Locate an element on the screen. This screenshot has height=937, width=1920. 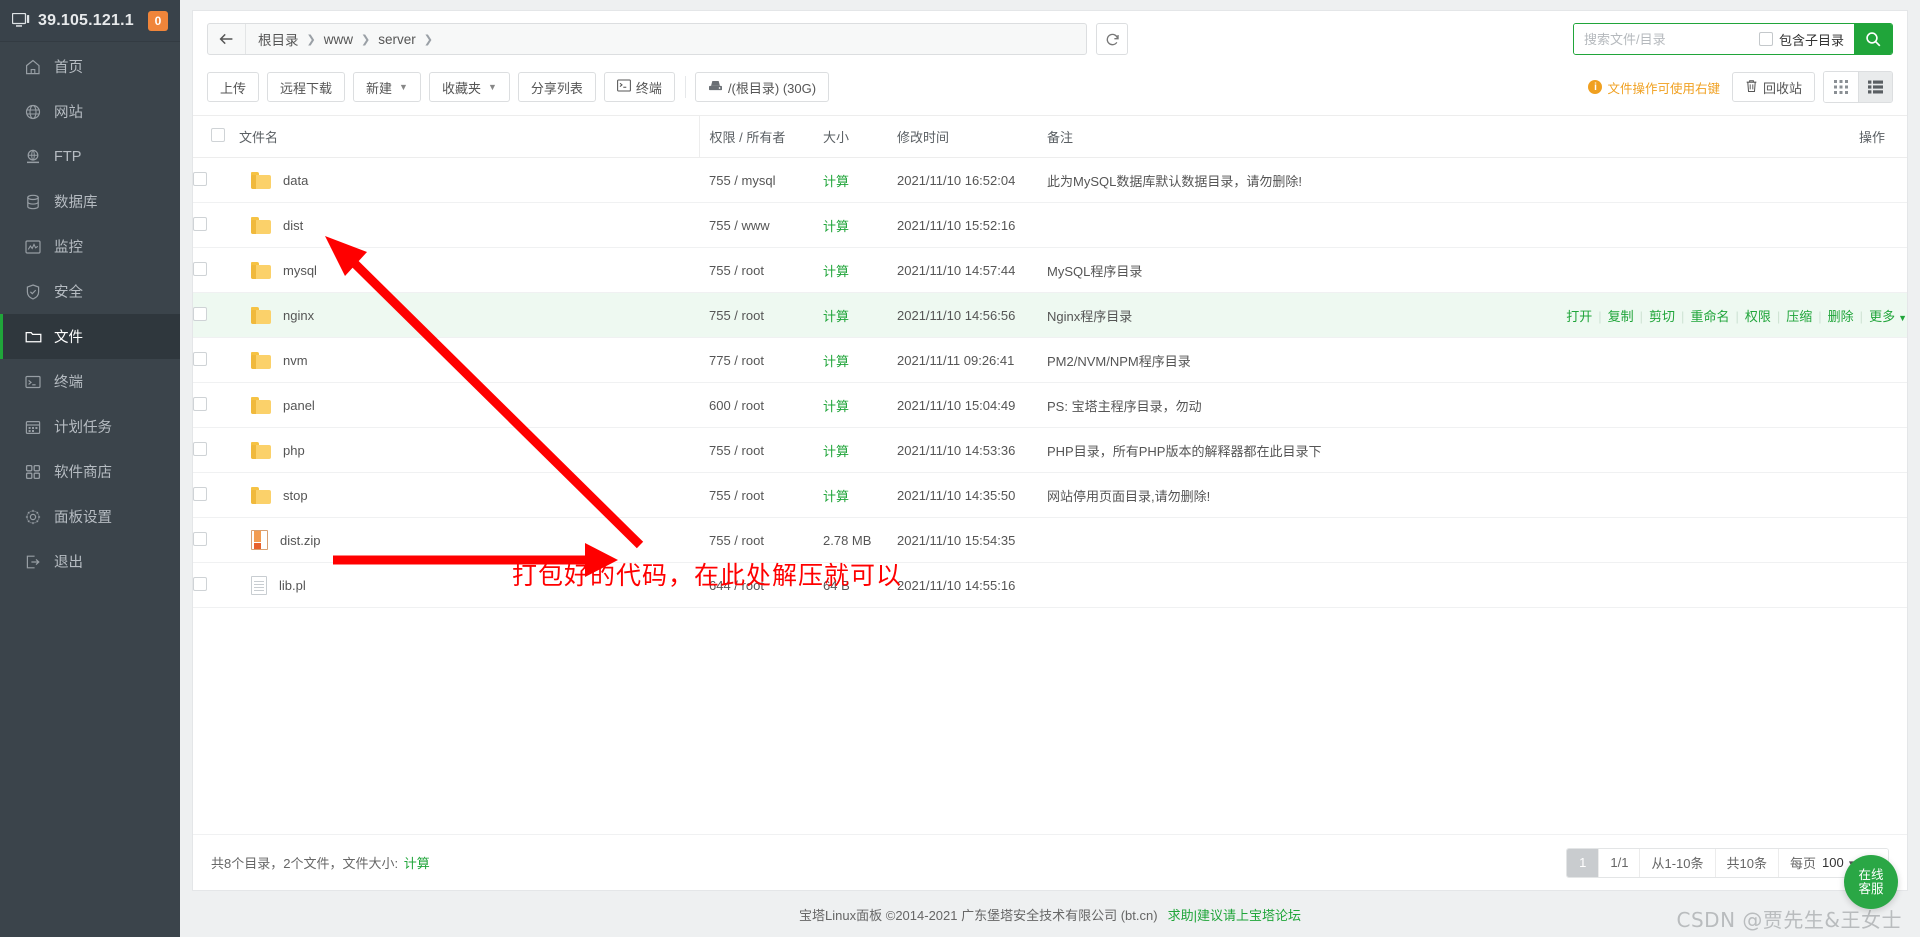
row-op-cut: 剪切 is located at coordinates (1662, 316).